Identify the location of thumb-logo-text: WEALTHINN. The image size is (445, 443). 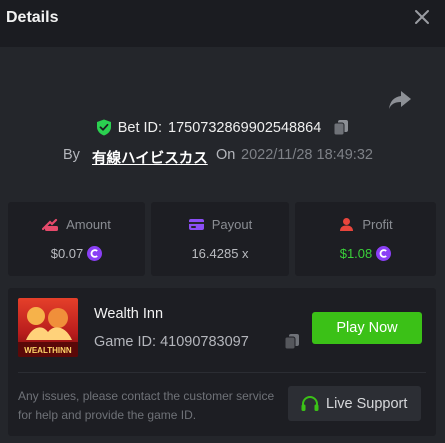
(48, 350).